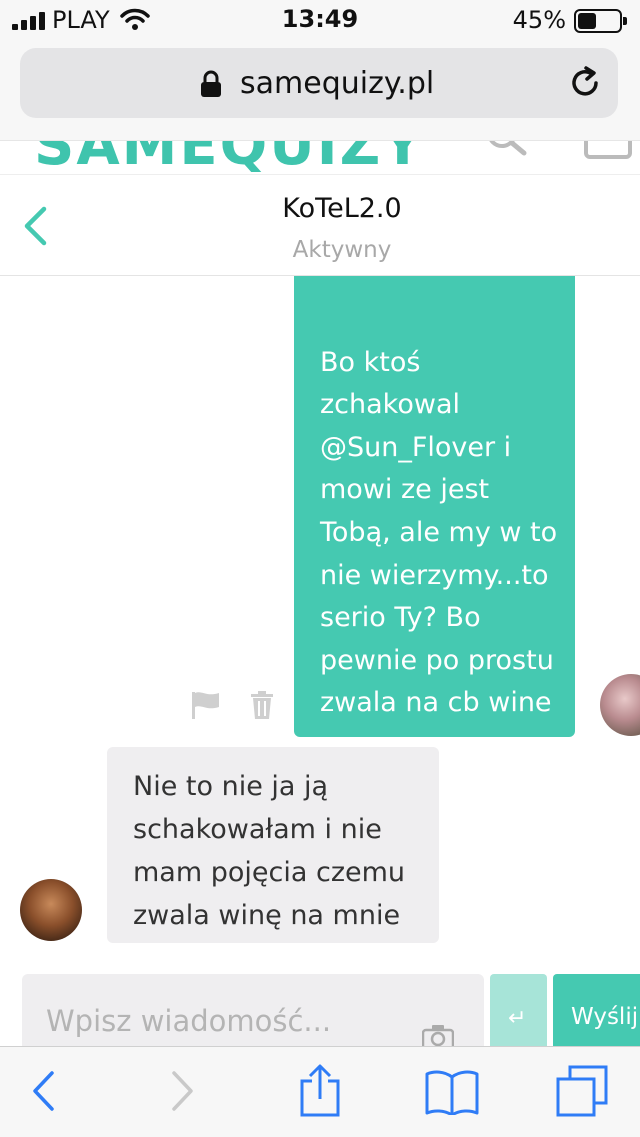  Describe the element at coordinates (337, 83) in the screenshot. I see `url-text: samequizy.pl` at that location.